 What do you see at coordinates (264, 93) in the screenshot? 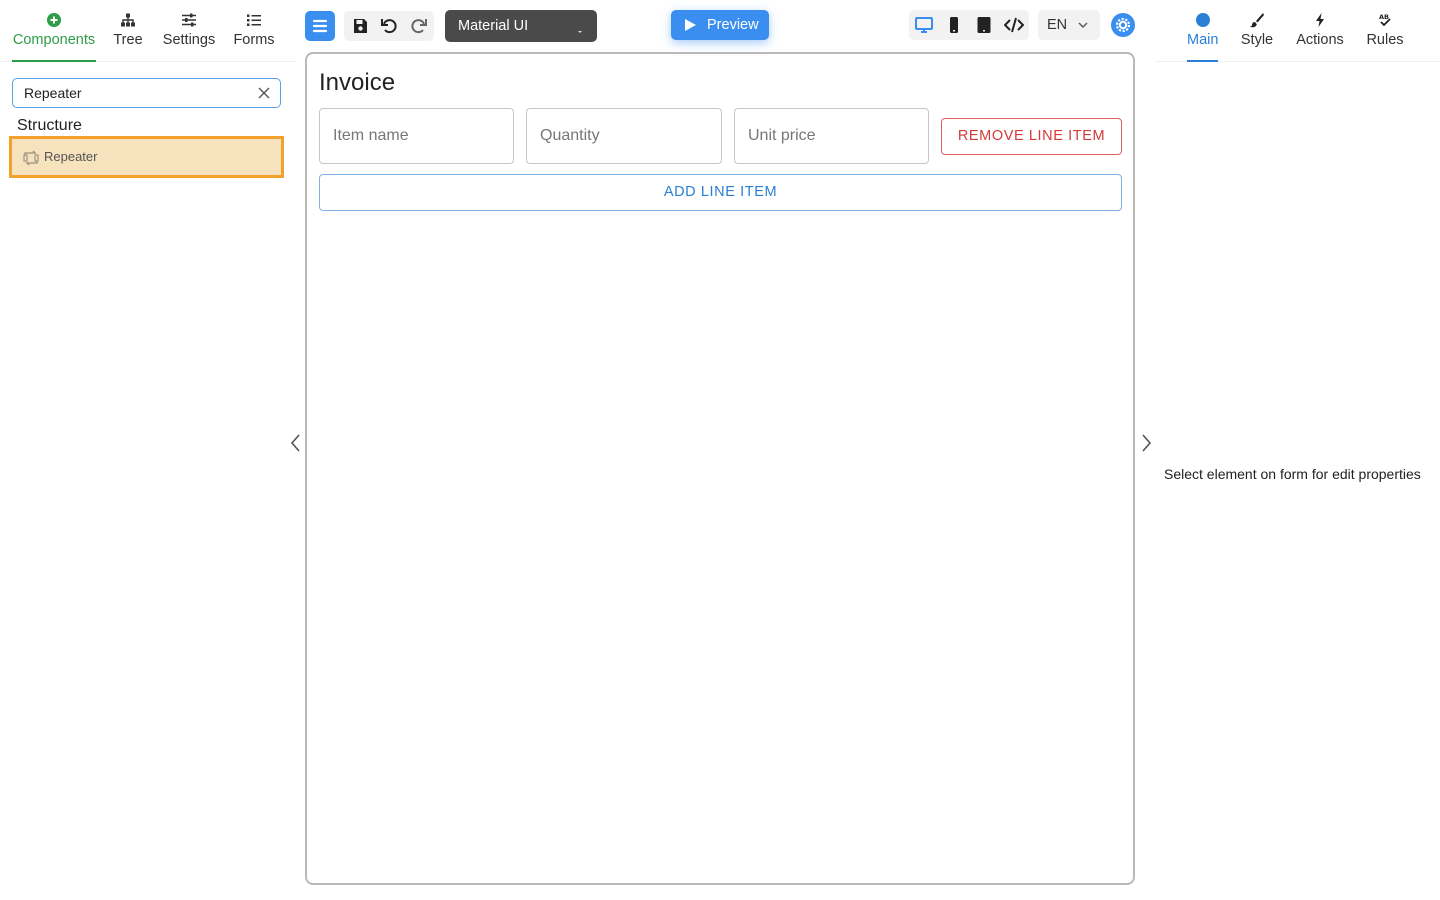
I see `close-icon` at bounding box center [264, 93].